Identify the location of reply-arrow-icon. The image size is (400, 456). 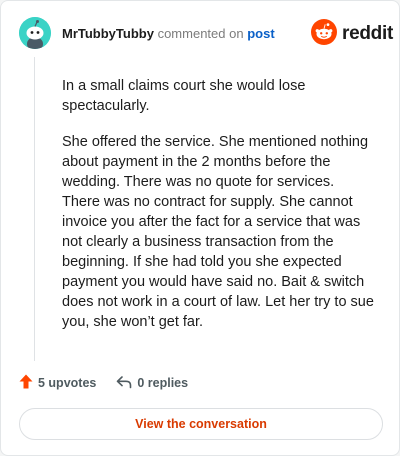
(124, 383).